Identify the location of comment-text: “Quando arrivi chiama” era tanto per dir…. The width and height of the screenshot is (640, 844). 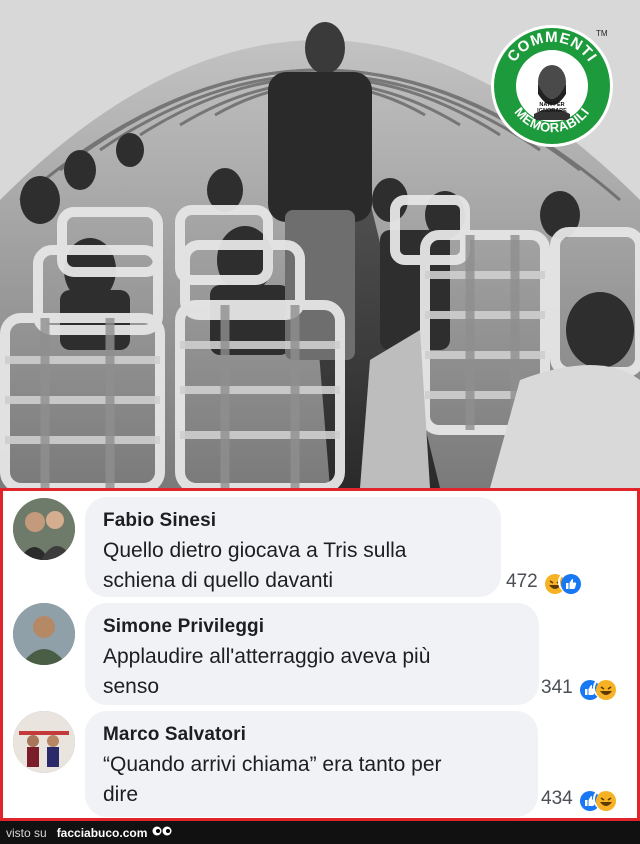
(311, 780).